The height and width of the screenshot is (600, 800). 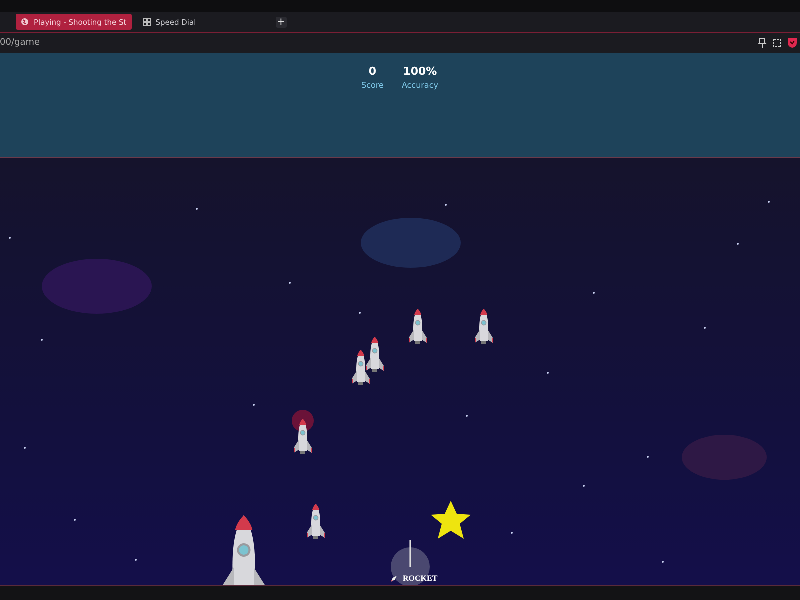 I want to click on shield-icon, so click(x=792, y=43).